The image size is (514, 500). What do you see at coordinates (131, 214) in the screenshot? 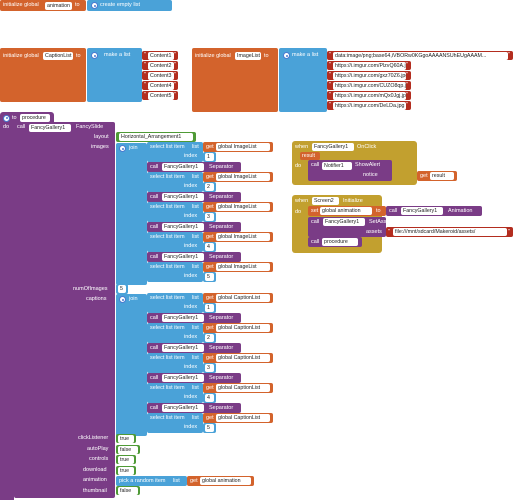
I see `images-join-block: join` at bounding box center [131, 214].